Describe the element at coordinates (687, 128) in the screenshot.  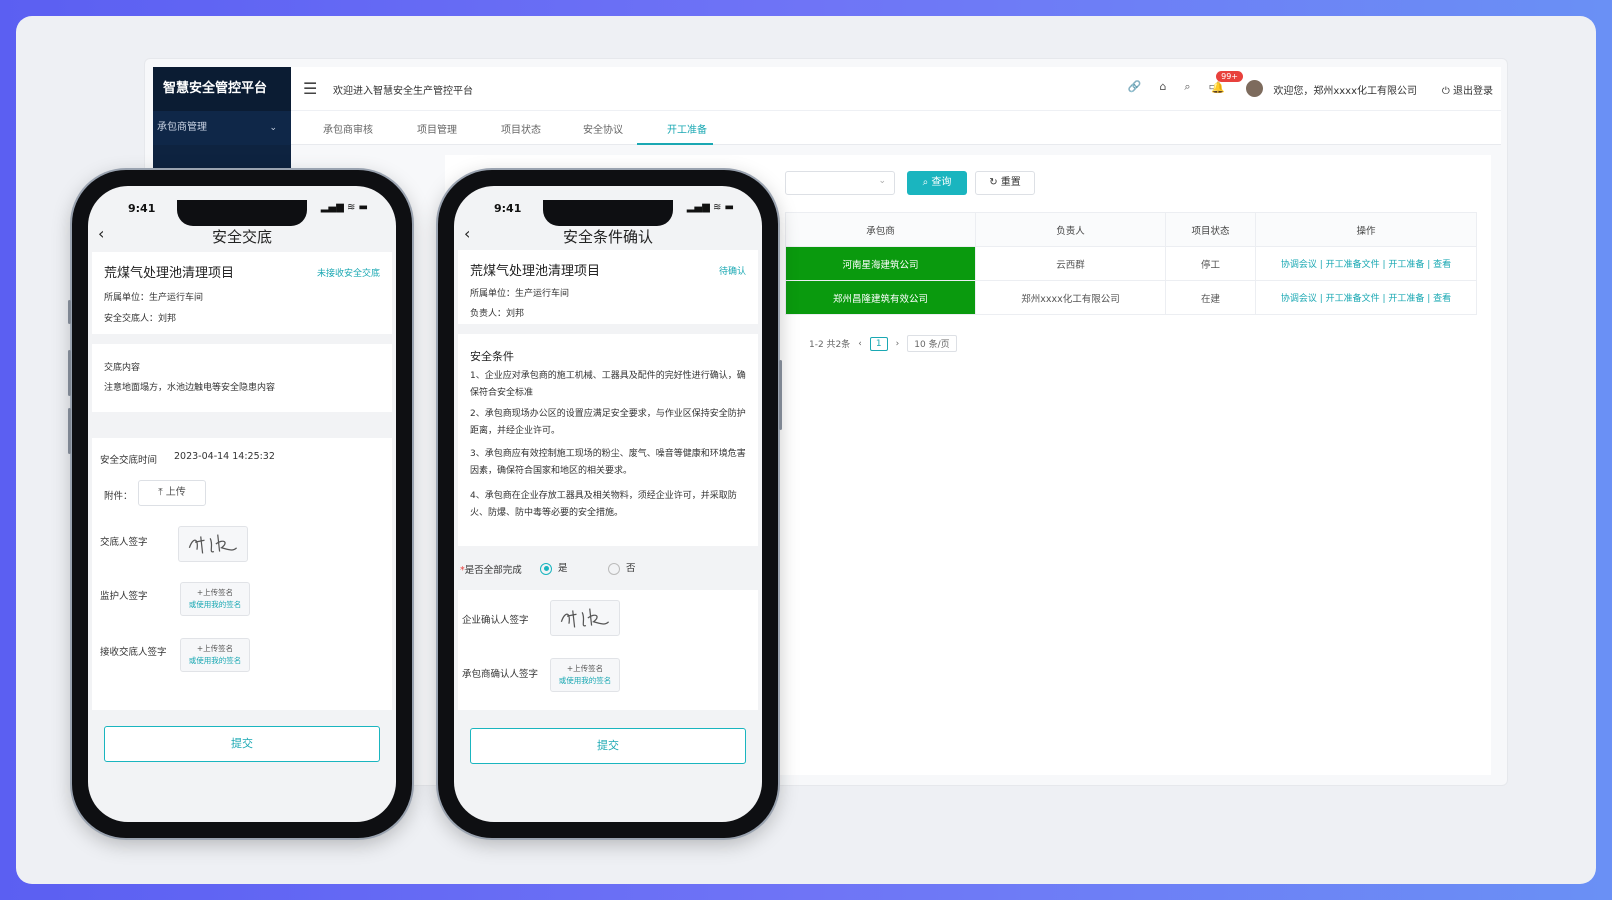
I see `tab-startup-prep: 开工准备` at that location.